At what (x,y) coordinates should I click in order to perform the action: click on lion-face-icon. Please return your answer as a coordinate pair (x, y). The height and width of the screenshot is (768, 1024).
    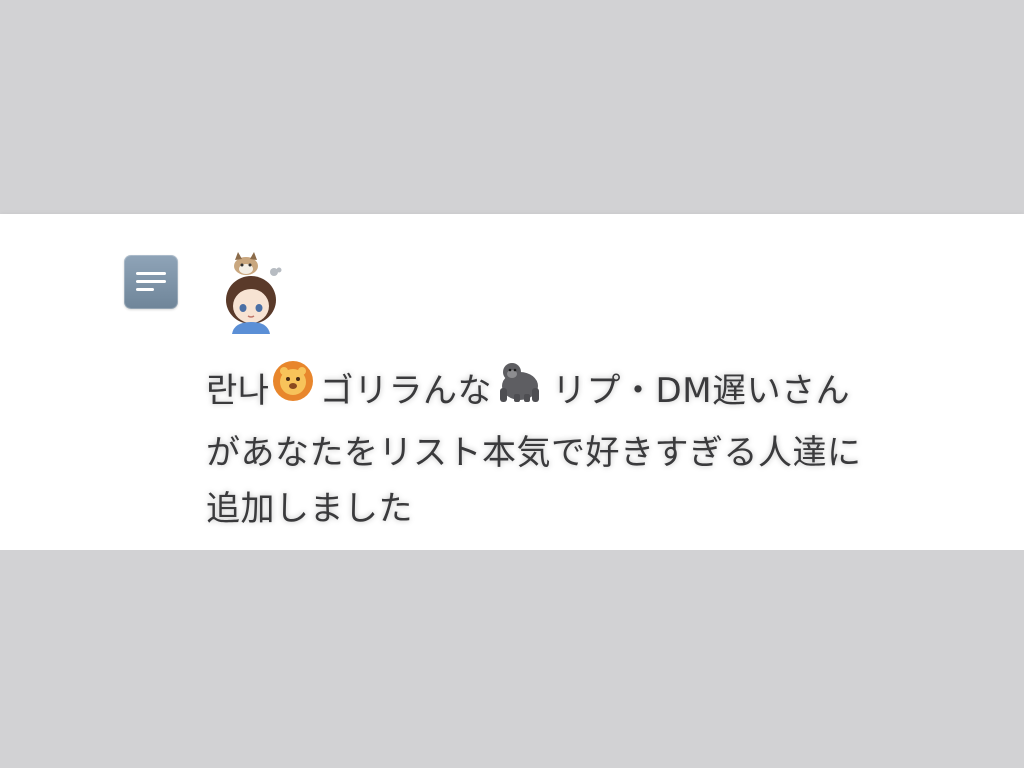
    Looking at the image, I should click on (293, 389).